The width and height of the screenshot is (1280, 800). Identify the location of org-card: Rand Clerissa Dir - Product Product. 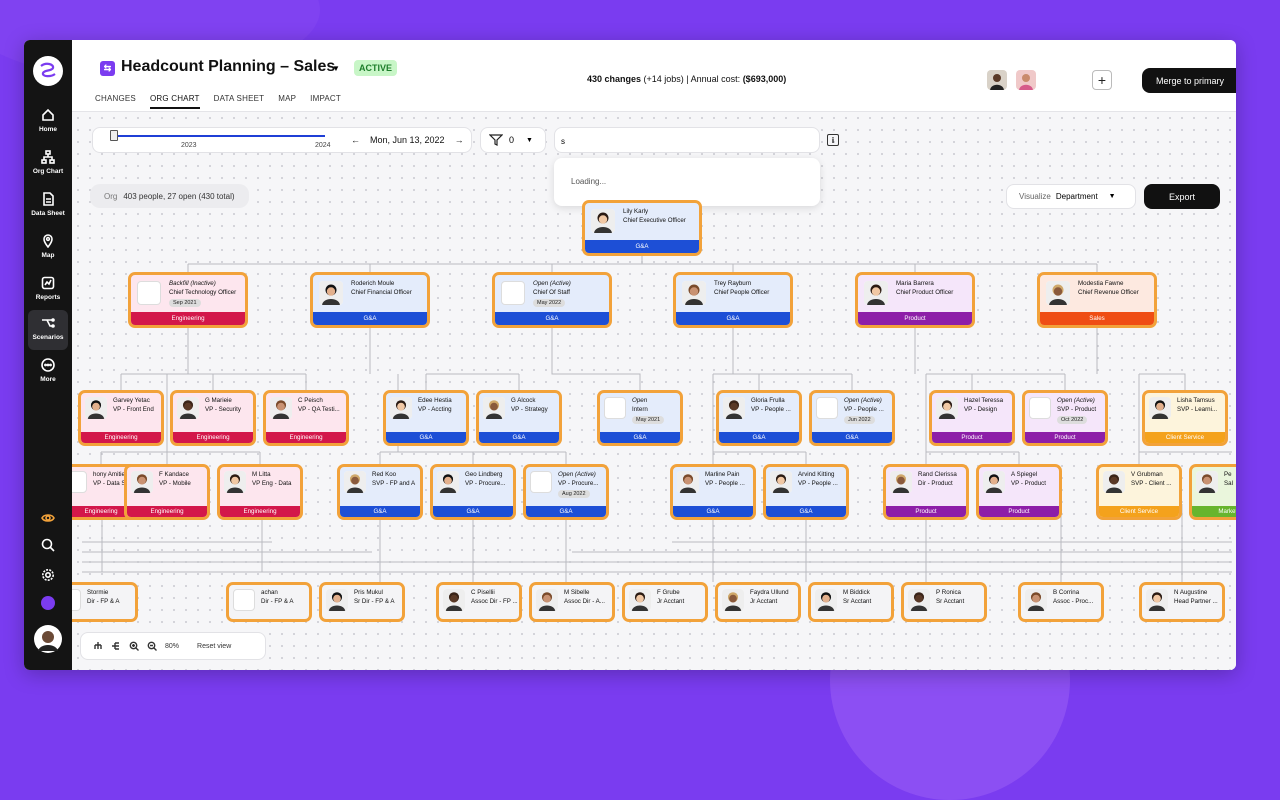
(926, 492).